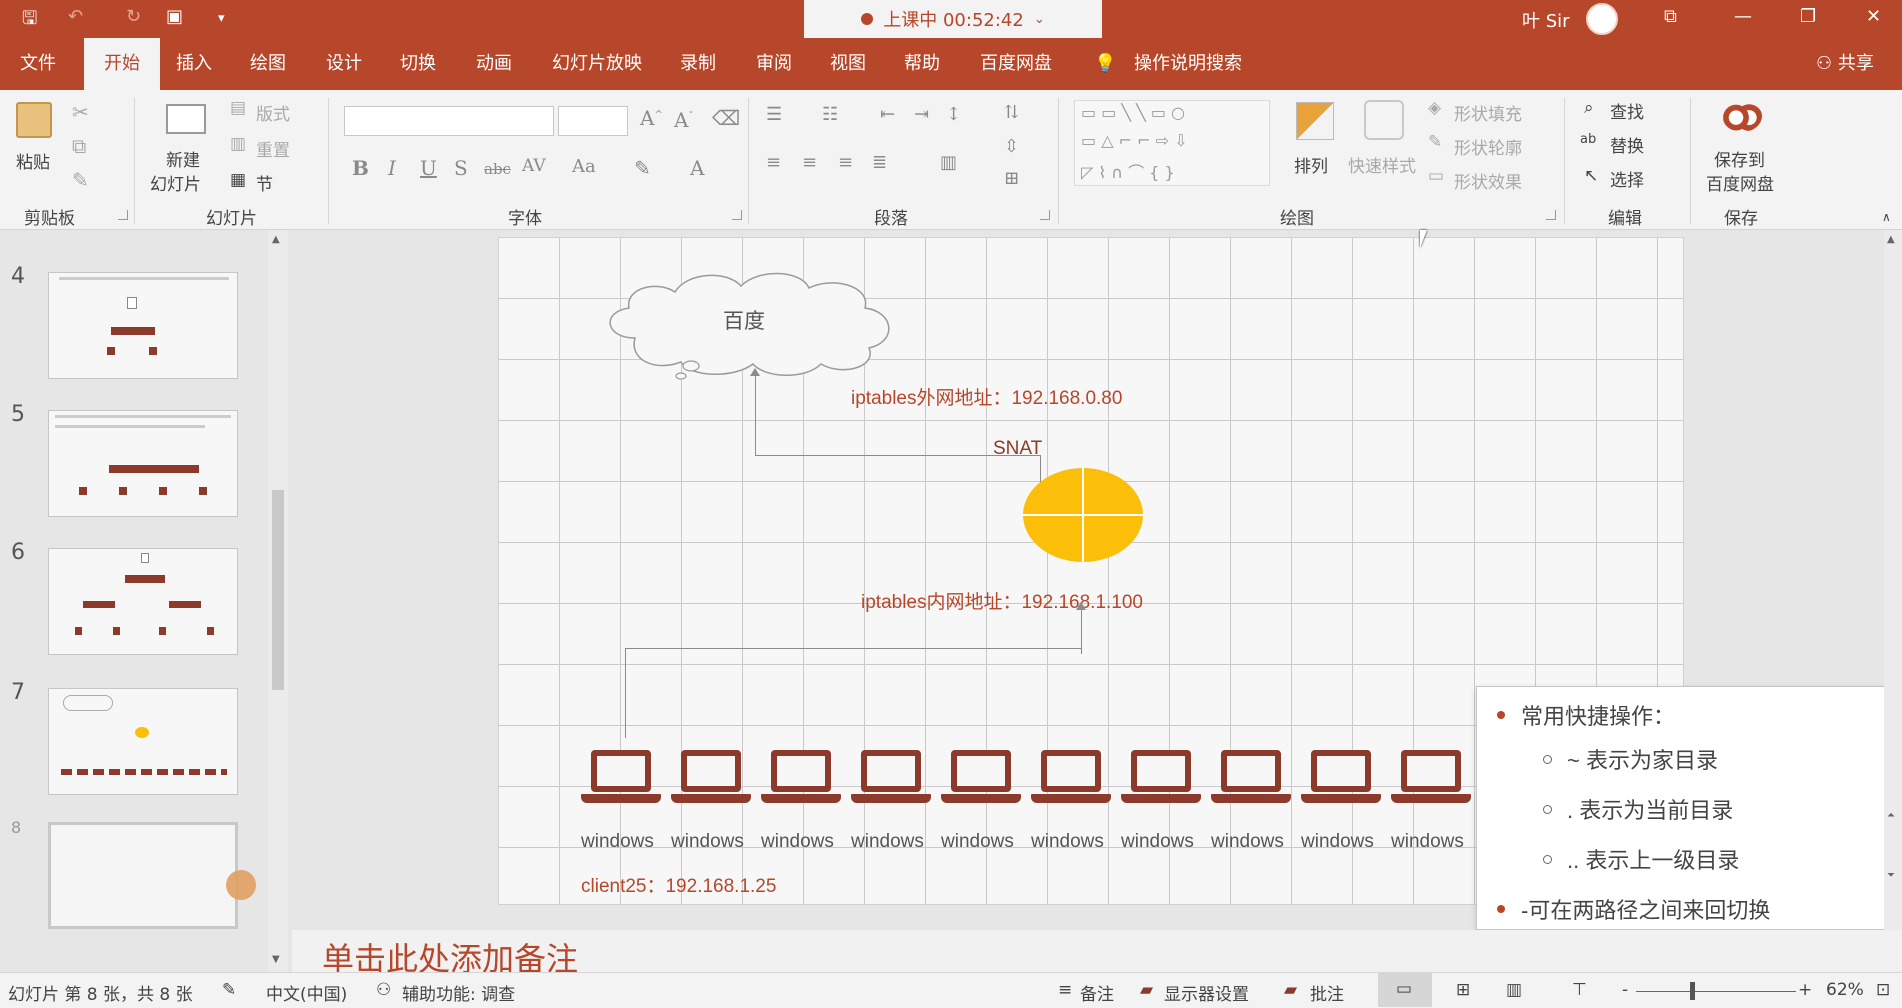 This screenshot has height=1008, width=1902. Describe the element at coordinates (1891, 875) in the screenshot. I see `next-slide-icon: ⏷` at that location.